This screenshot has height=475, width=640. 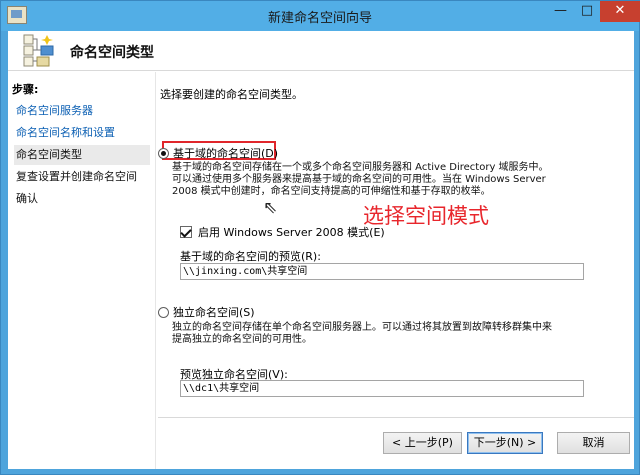 What do you see at coordinates (38, 50) in the screenshot?
I see `wizard-tree-icon` at bounding box center [38, 50].